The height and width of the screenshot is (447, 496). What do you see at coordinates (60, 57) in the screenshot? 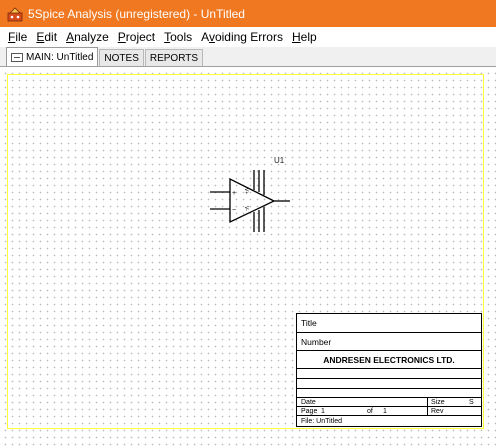
I see `tab-main-label: MAIN: UnTitled` at bounding box center [60, 57].